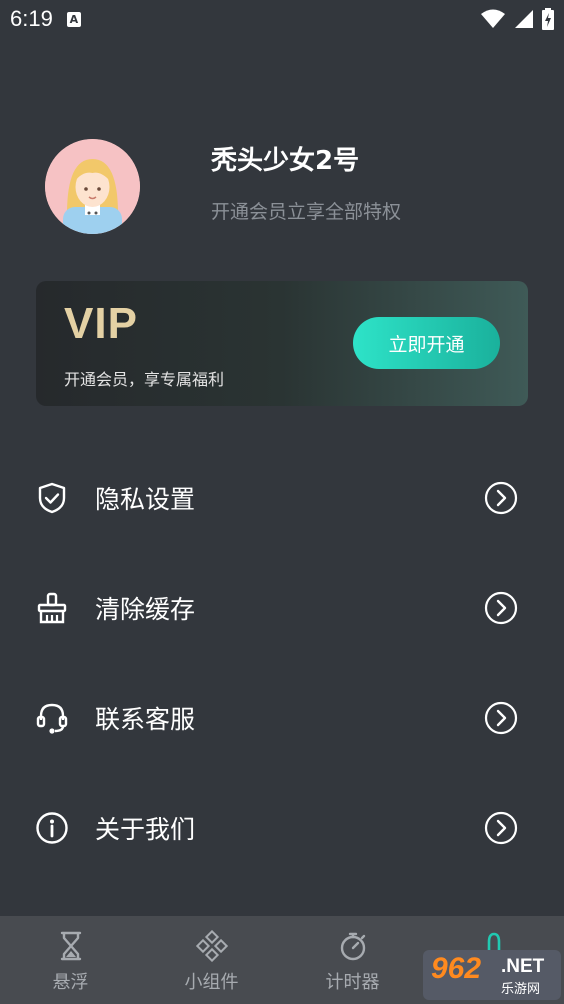 Image resolution: width=564 pixels, height=1004 pixels. Describe the element at coordinates (352, 982) in the screenshot. I see `tab-label-timer: 计时器` at that location.